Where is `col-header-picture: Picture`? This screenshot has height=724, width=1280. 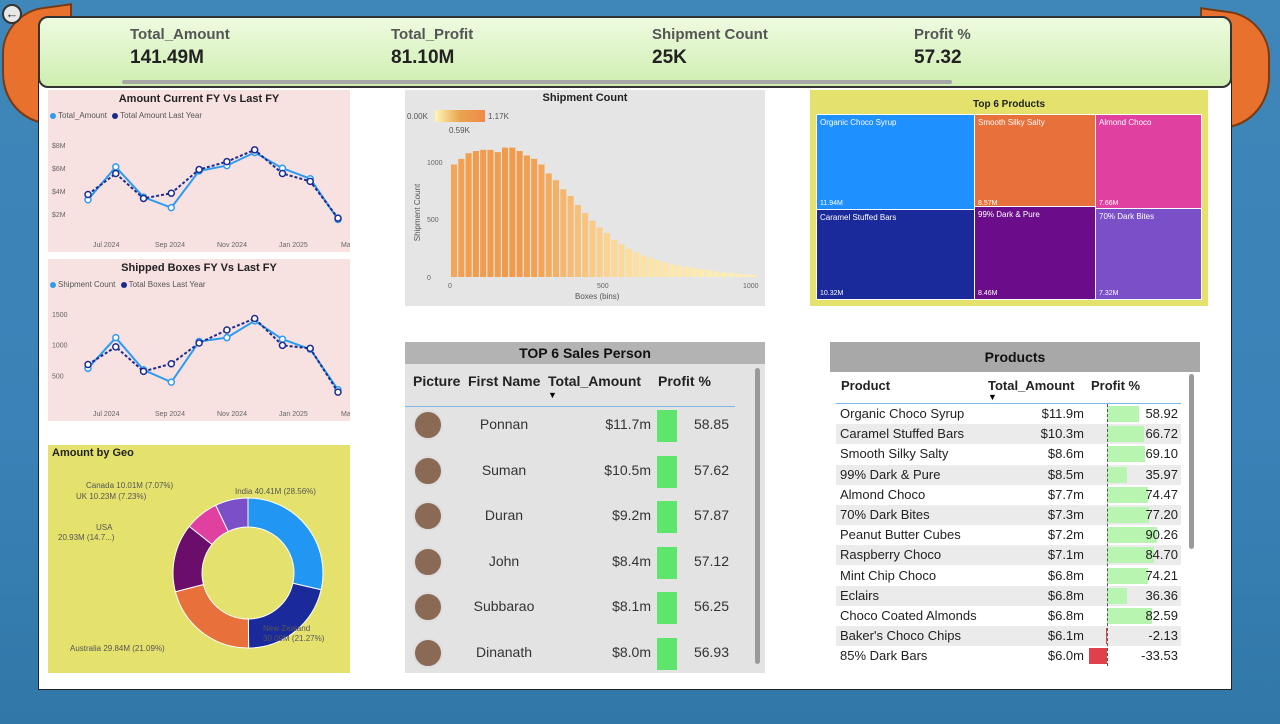 col-header-picture: Picture is located at coordinates (436, 381).